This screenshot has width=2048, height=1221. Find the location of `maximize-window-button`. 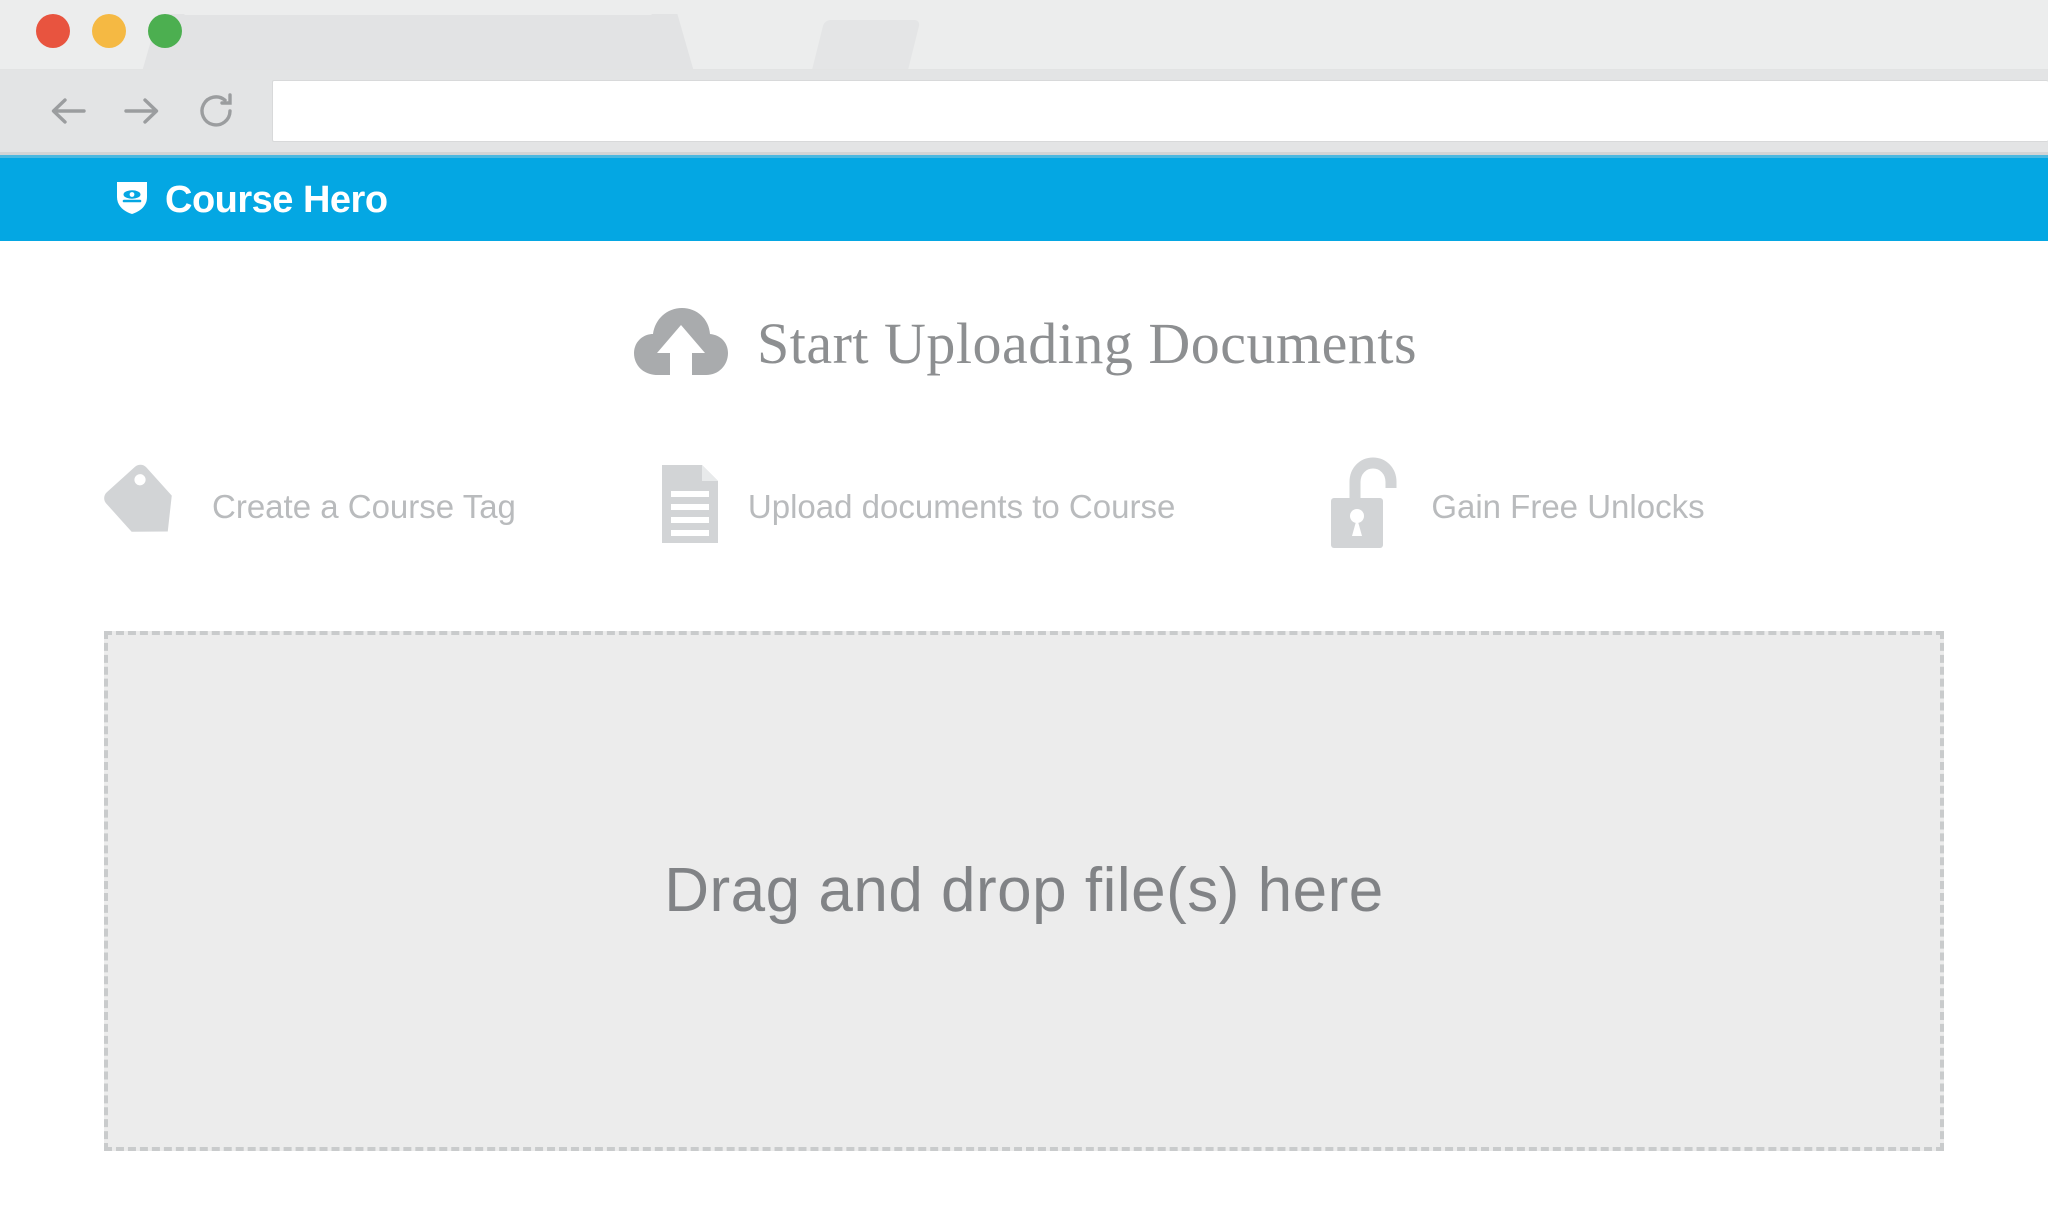

maximize-window-button is located at coordinates (165, 31).